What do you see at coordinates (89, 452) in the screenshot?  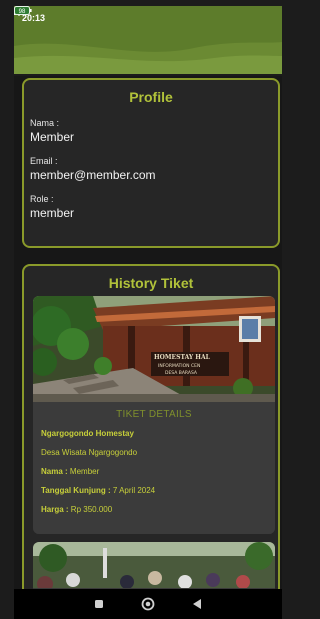 I see `ticket-village: Desa Wisata Ngargogondo` at bounding box center [89, 452].